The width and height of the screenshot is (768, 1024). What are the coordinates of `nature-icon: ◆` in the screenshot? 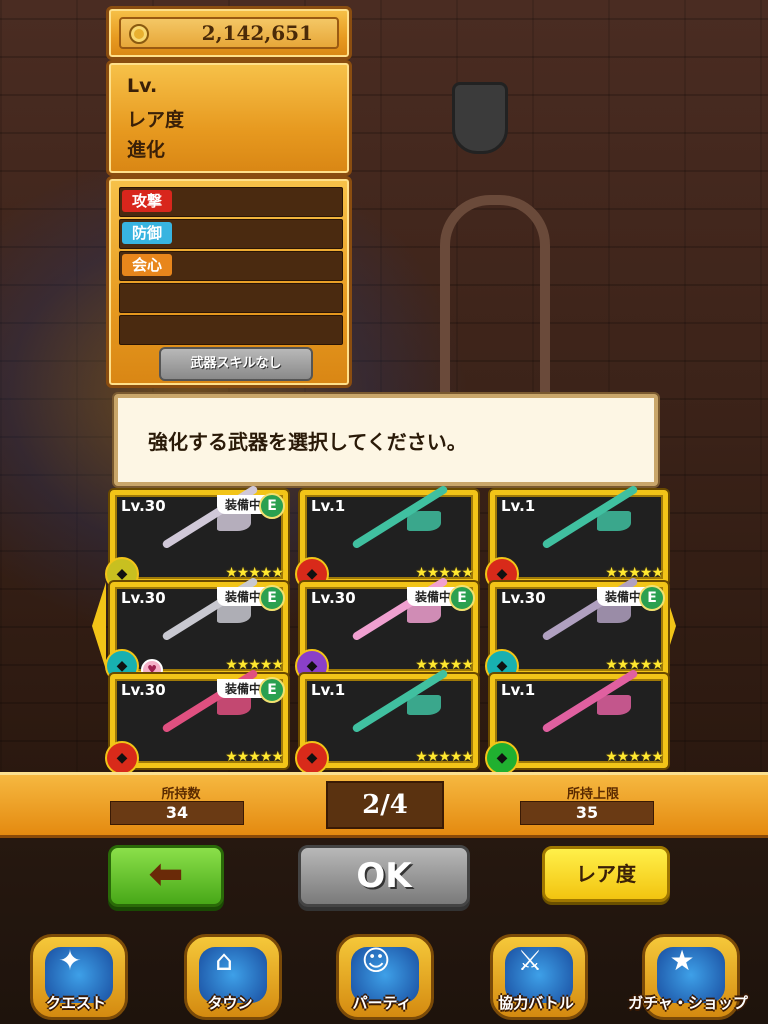 It's located at (502, 758).